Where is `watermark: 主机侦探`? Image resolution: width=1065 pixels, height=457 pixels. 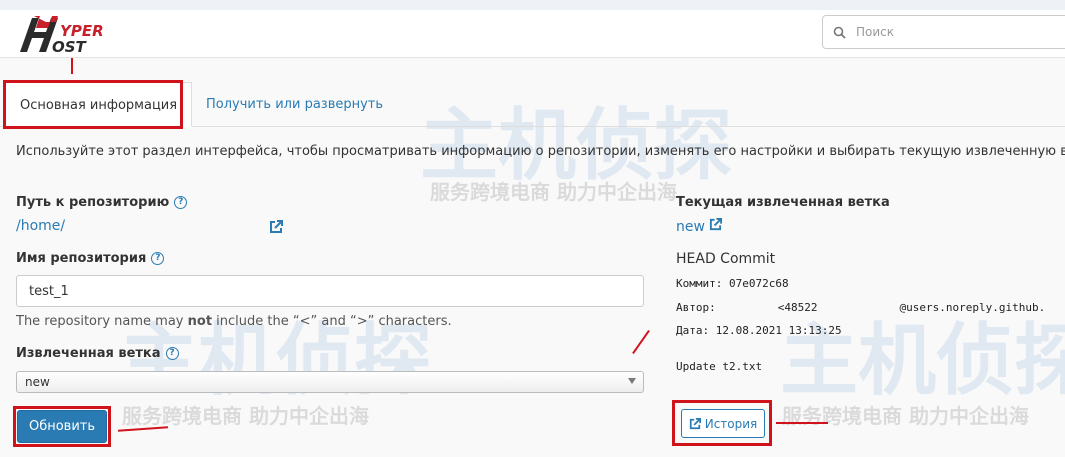 watermark: 主机侦探 is located at coordinates (922, 361).